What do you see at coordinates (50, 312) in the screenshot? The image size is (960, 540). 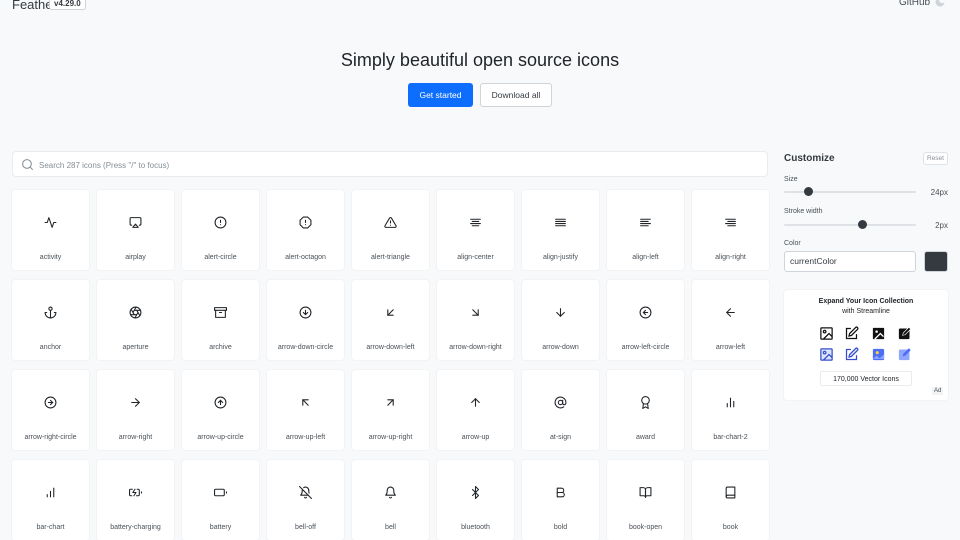 I see `anchor-icon` at bounding box center [50, 312].